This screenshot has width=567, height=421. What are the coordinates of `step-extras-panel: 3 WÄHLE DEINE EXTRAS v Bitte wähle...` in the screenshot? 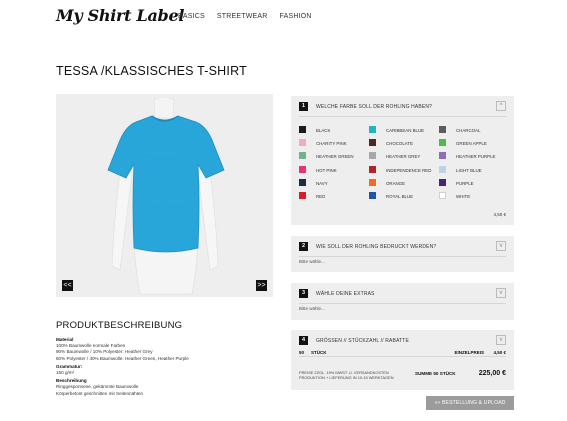 It's located at (402, 301).